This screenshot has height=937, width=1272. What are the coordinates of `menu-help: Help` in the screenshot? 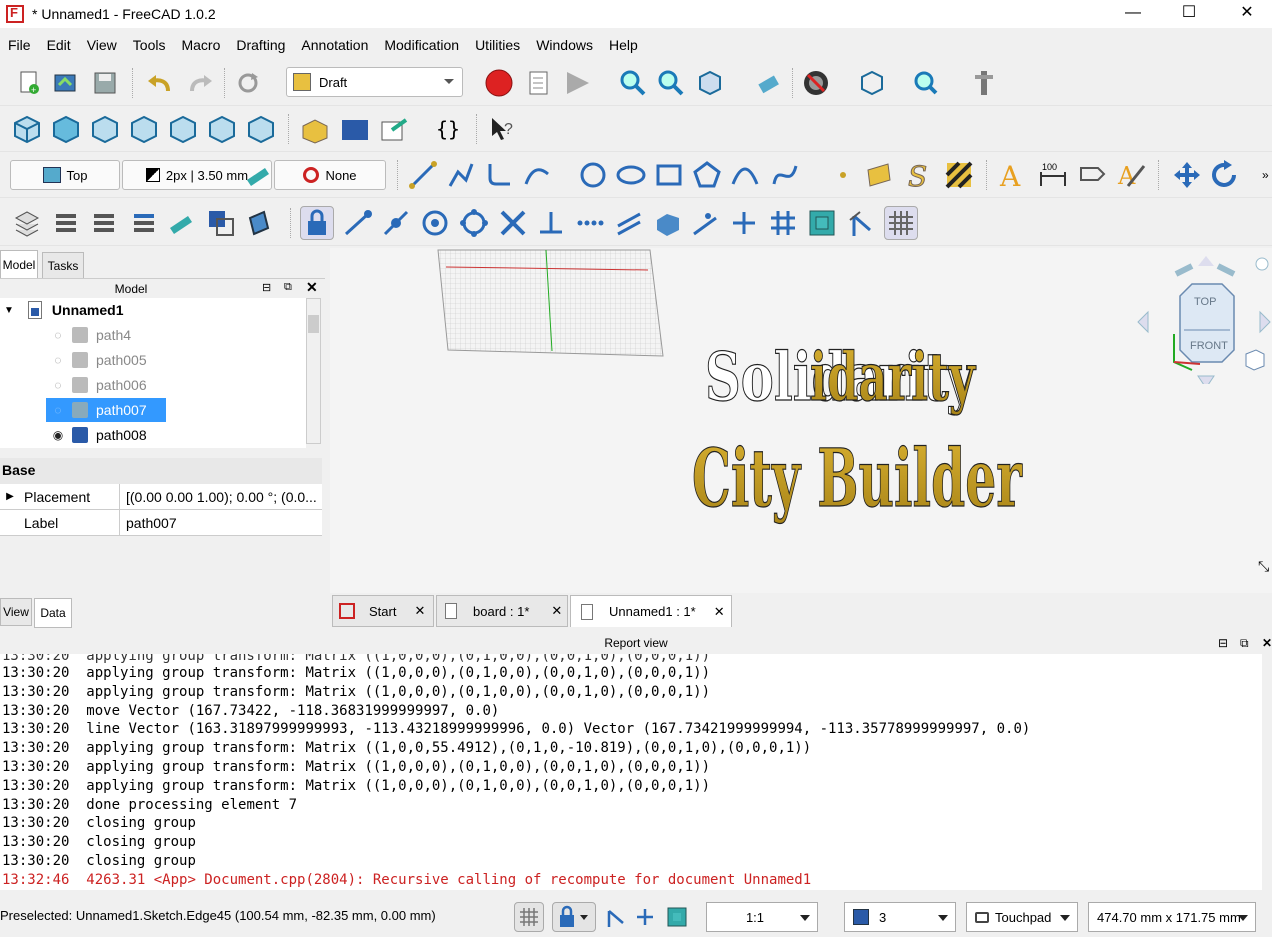 It's located at (623, 45).